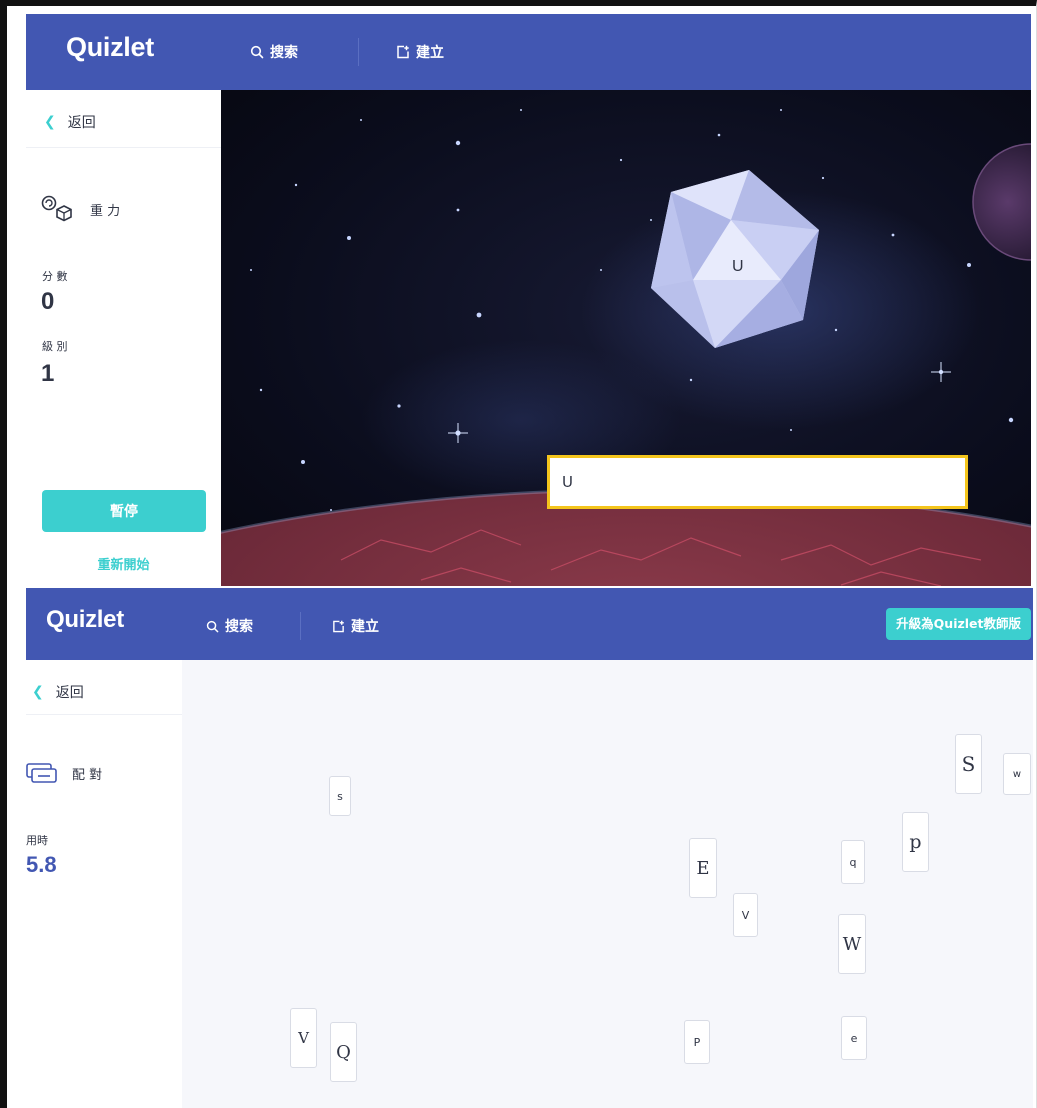  I want to click on falling-term: U, so click(738, 266).